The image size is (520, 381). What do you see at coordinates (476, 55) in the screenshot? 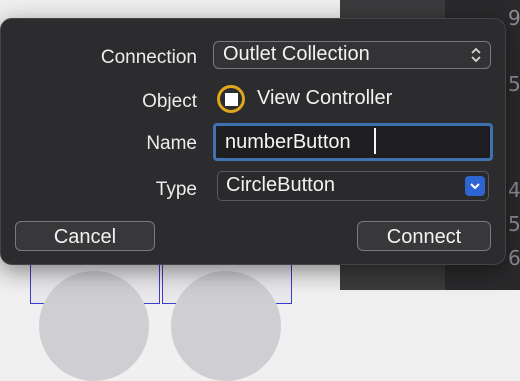
I see `updown-chevron-icon` at bounding box center [476, 55].